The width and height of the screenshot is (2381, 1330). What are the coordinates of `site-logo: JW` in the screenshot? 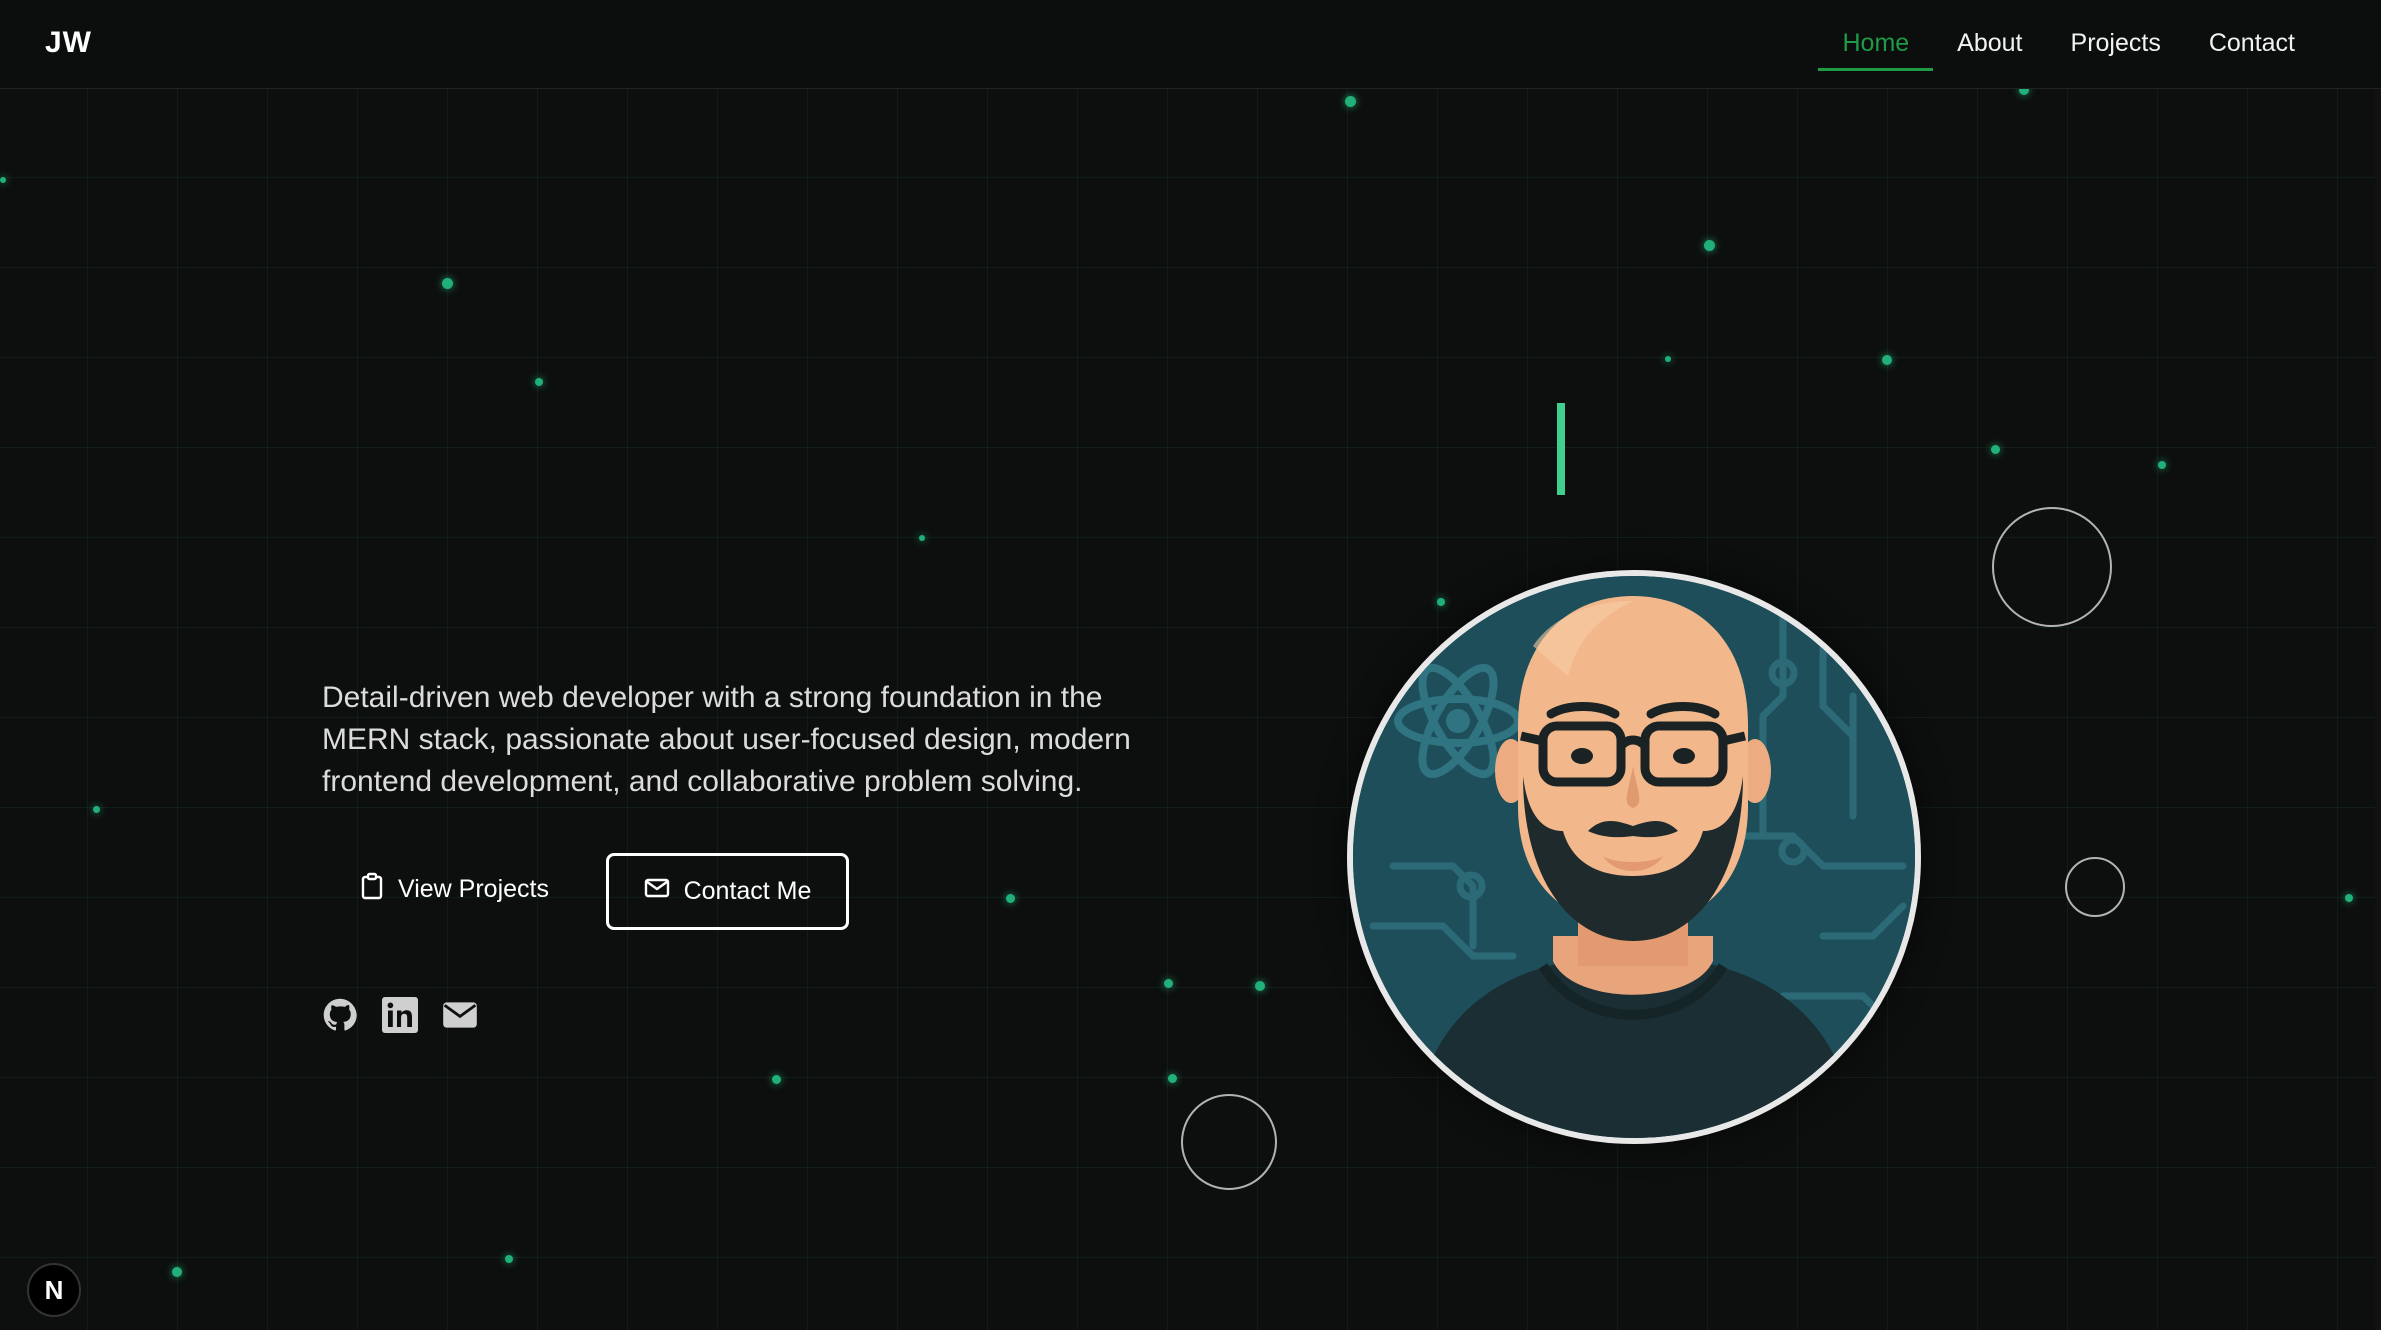 It's located at (68, 43).